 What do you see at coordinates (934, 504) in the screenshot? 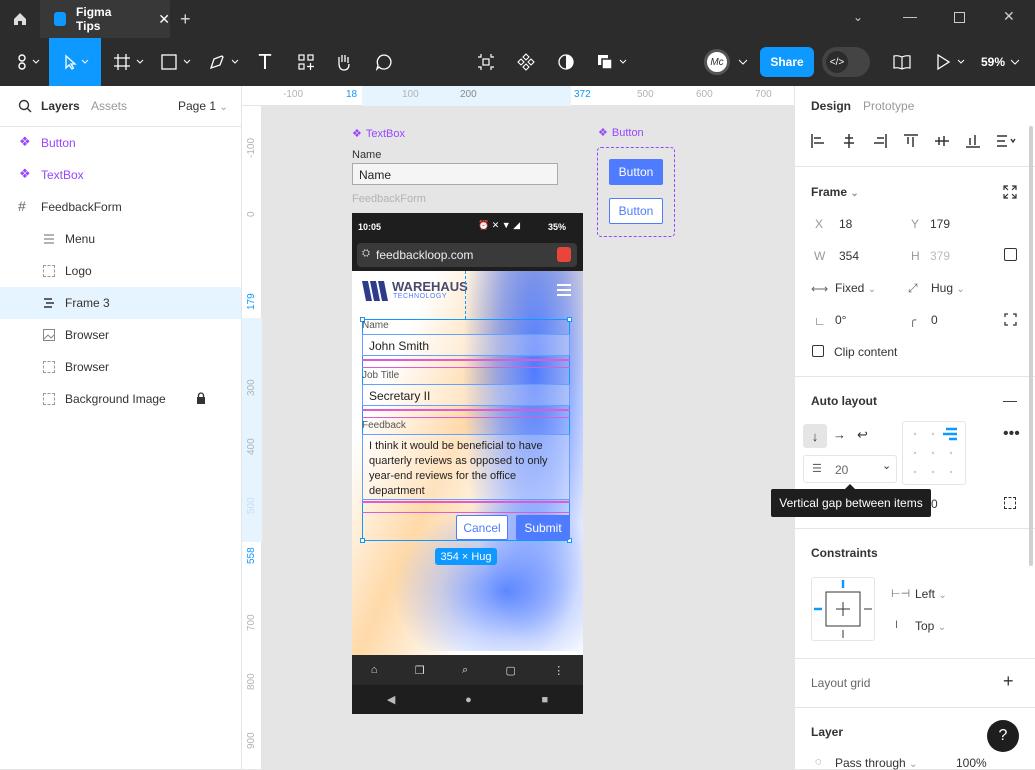
I see `padding-input: 0` at bounding box center [934, 504].